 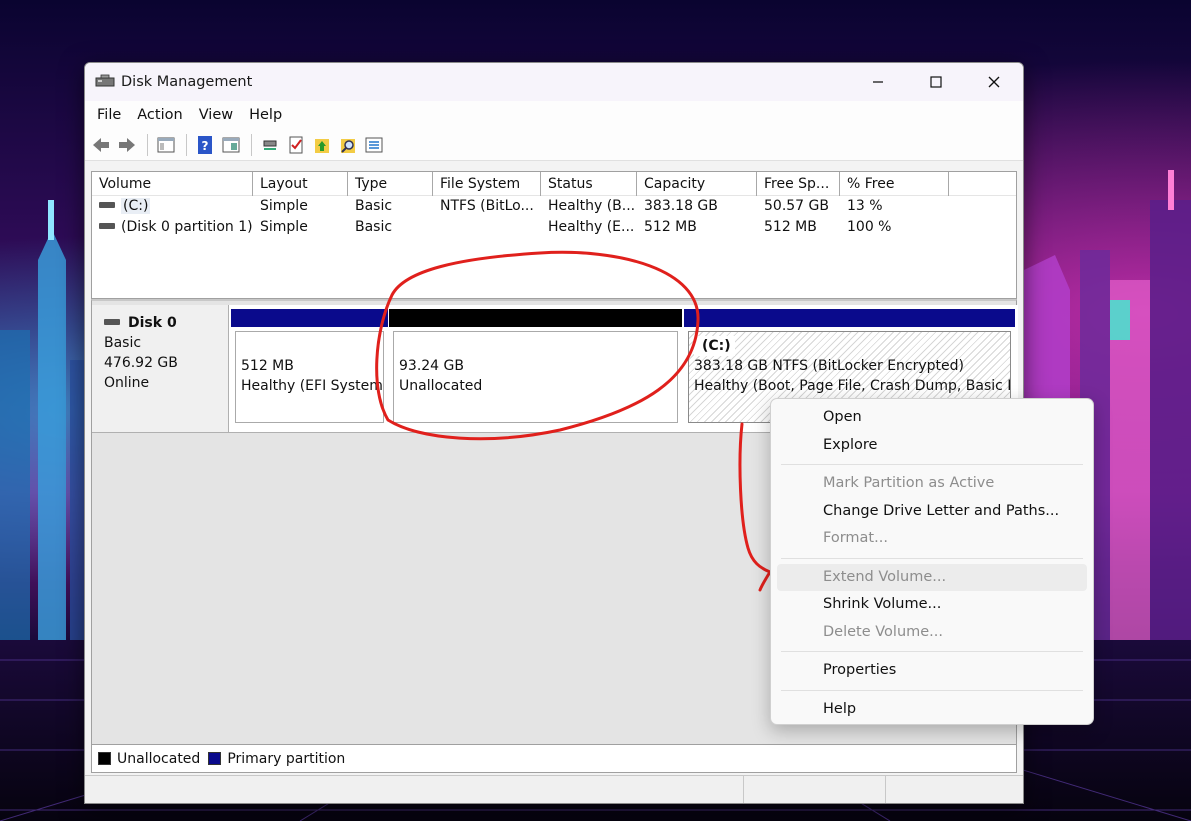 I want to click on maximize-icon, so click(x=936, y=82).